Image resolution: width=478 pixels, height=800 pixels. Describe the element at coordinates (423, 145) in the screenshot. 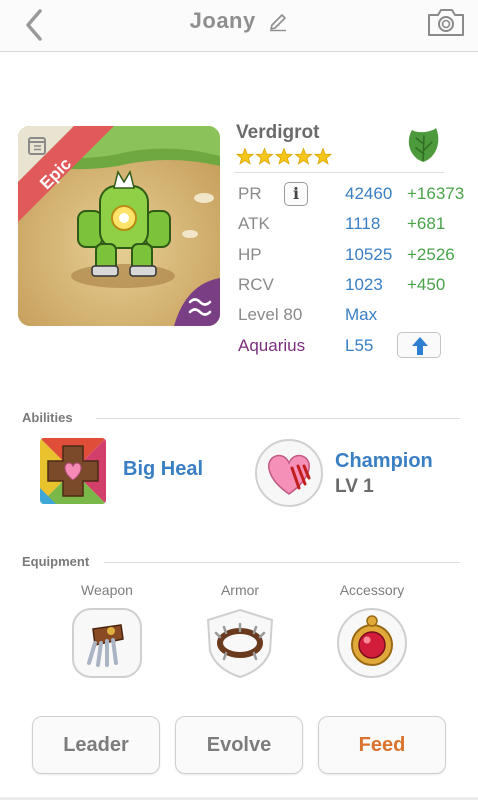

I see `leaf-icon` at that location.